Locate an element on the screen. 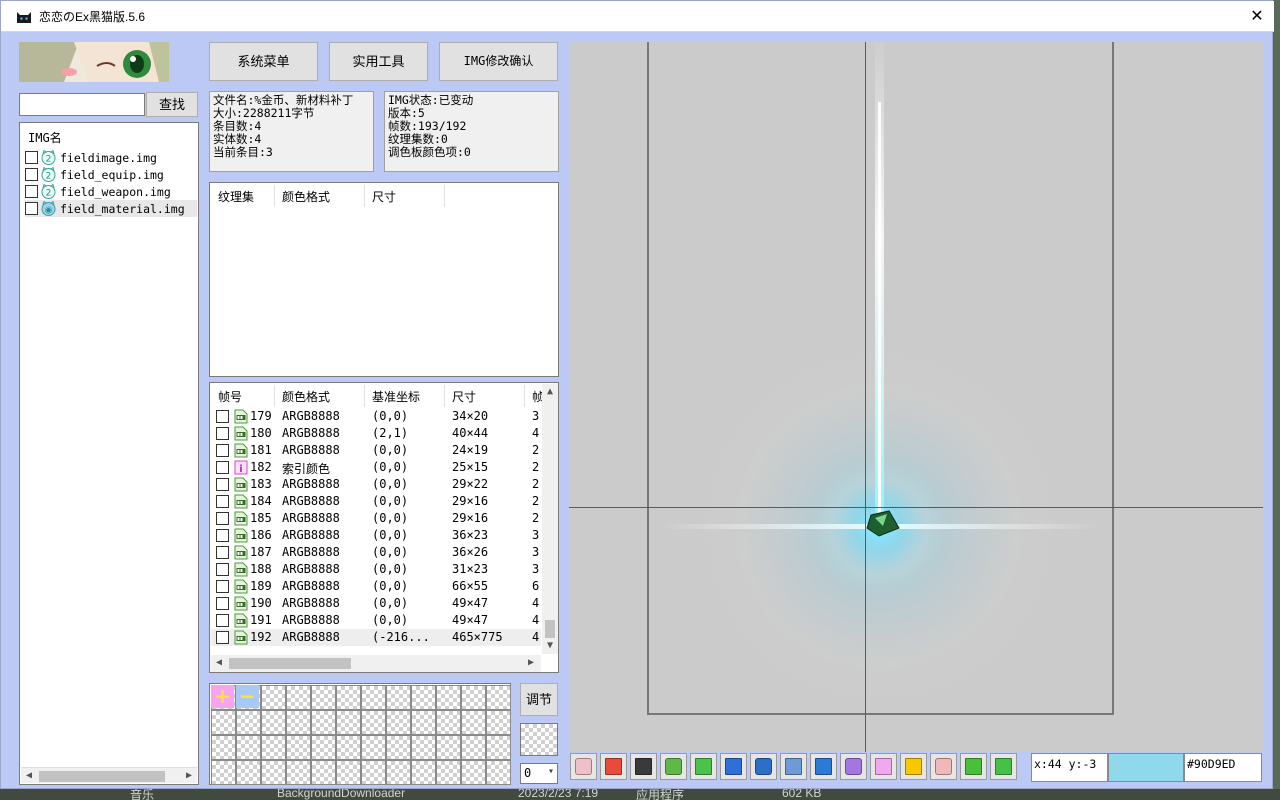 The image size is (1280, 800). frame-row: 186 ARGB8888 (0,0) 36×23 3 is located at coordinates (376, 535).